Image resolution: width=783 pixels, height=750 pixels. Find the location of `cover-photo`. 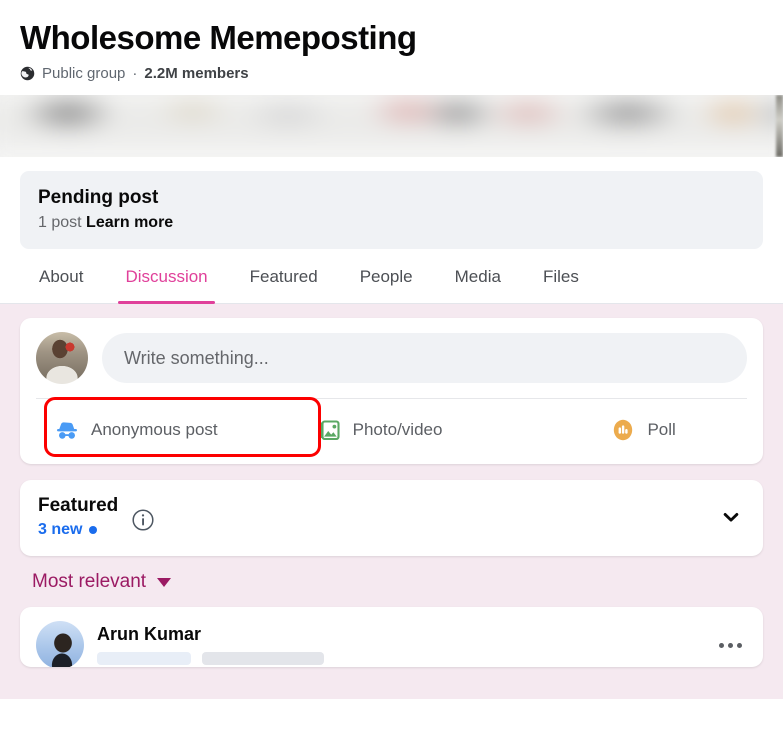

cover-photo is located at coordinates (391, 126).